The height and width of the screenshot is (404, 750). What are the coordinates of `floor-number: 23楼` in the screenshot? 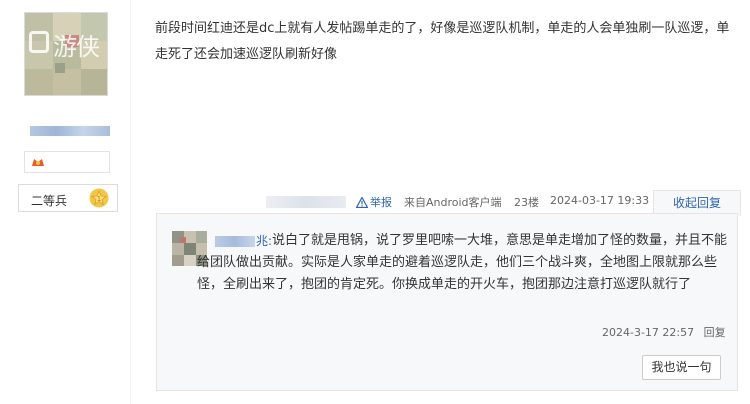 It's located at (526, 202).